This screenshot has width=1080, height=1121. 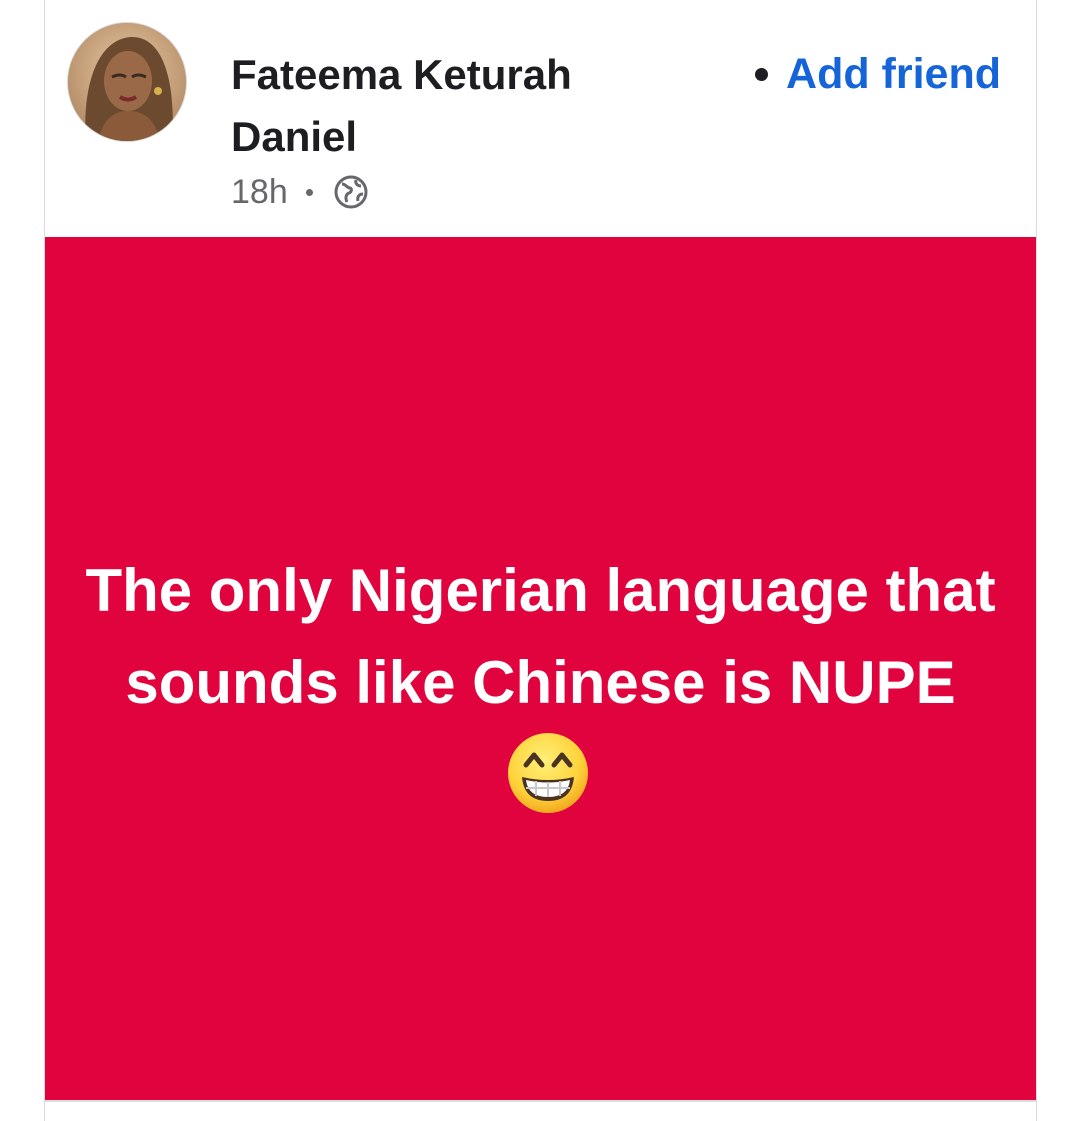 What do you see at coordinates (259, 192) in the screenshot?
I see `post-time: 18h` at bounding box center [259, 192].